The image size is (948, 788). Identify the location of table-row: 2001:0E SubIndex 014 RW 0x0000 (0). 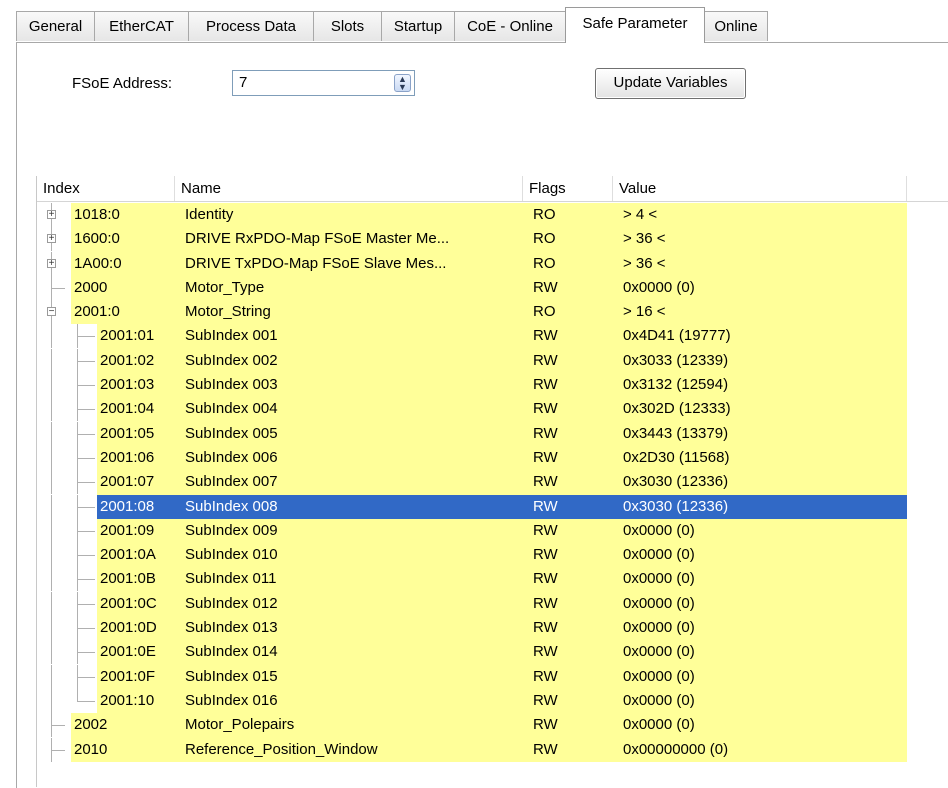
(492, 652).